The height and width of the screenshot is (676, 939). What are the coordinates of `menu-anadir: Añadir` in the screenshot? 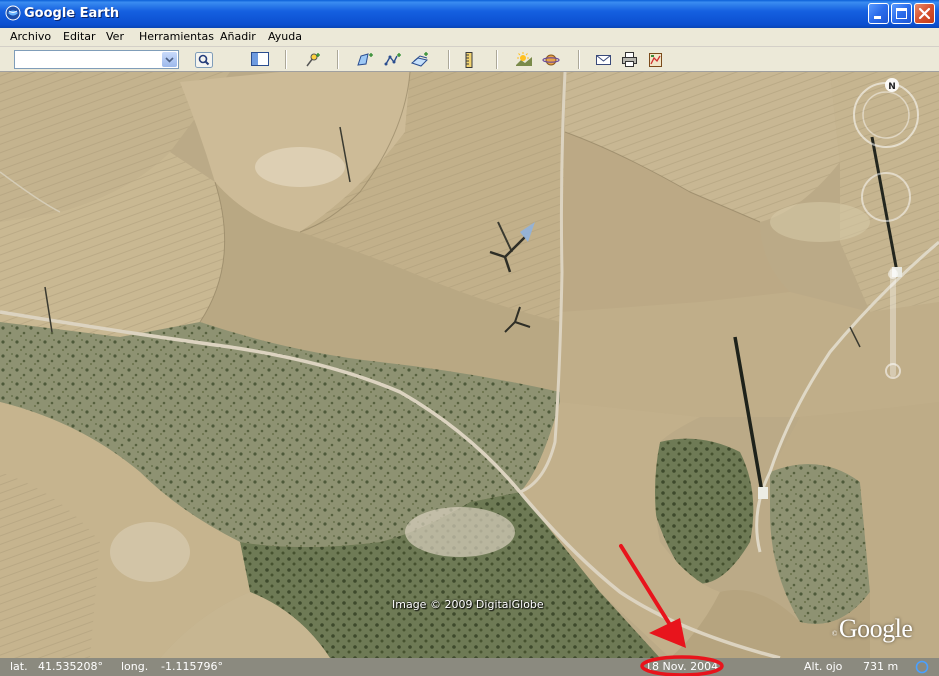 It's located at (238, 36).